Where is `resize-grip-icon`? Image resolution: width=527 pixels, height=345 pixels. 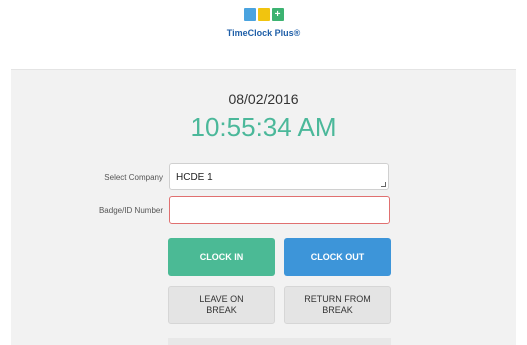 resize-grip-icon is located at coordinates (383, 184).